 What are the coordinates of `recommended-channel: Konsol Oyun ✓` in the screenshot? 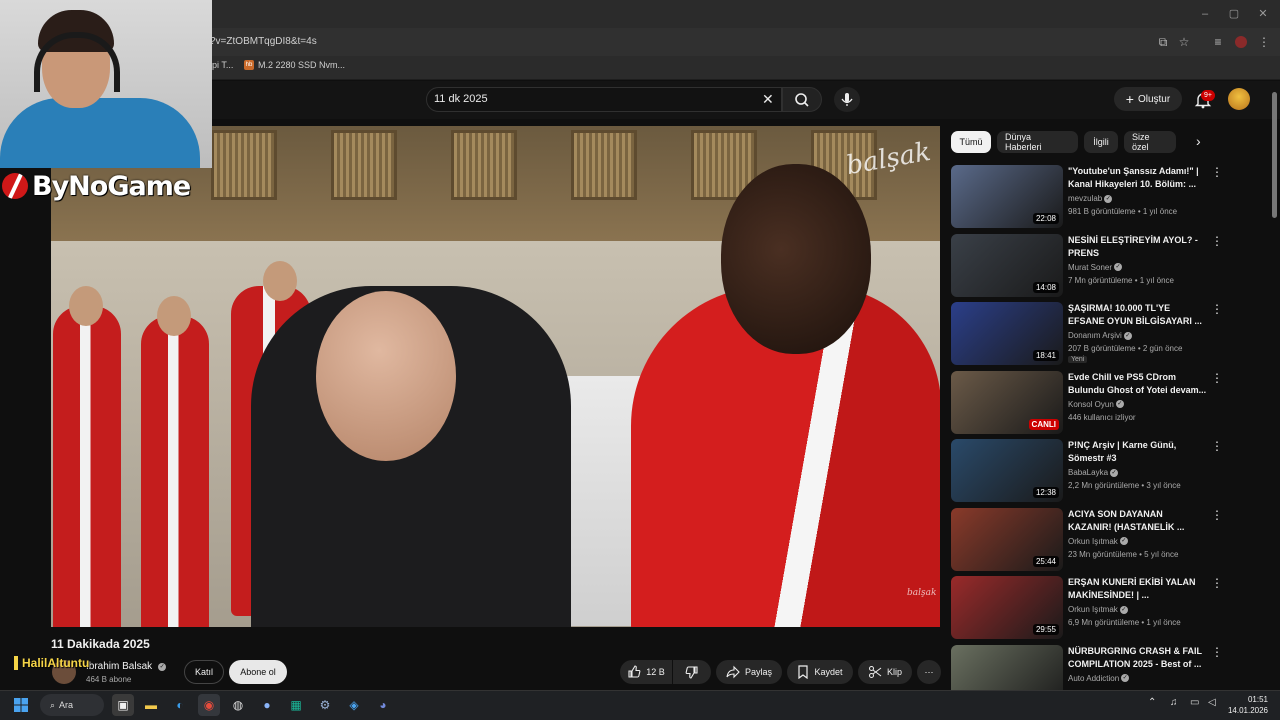 It's located at (1096, 404).